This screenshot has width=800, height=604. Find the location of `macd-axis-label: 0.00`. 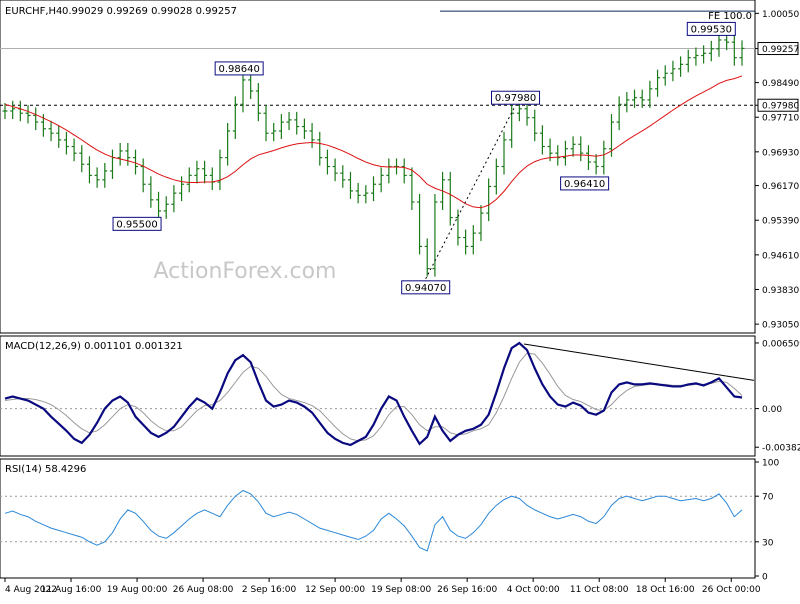

macd-axis-label: 0.00 is located at coordinates (772, 410).